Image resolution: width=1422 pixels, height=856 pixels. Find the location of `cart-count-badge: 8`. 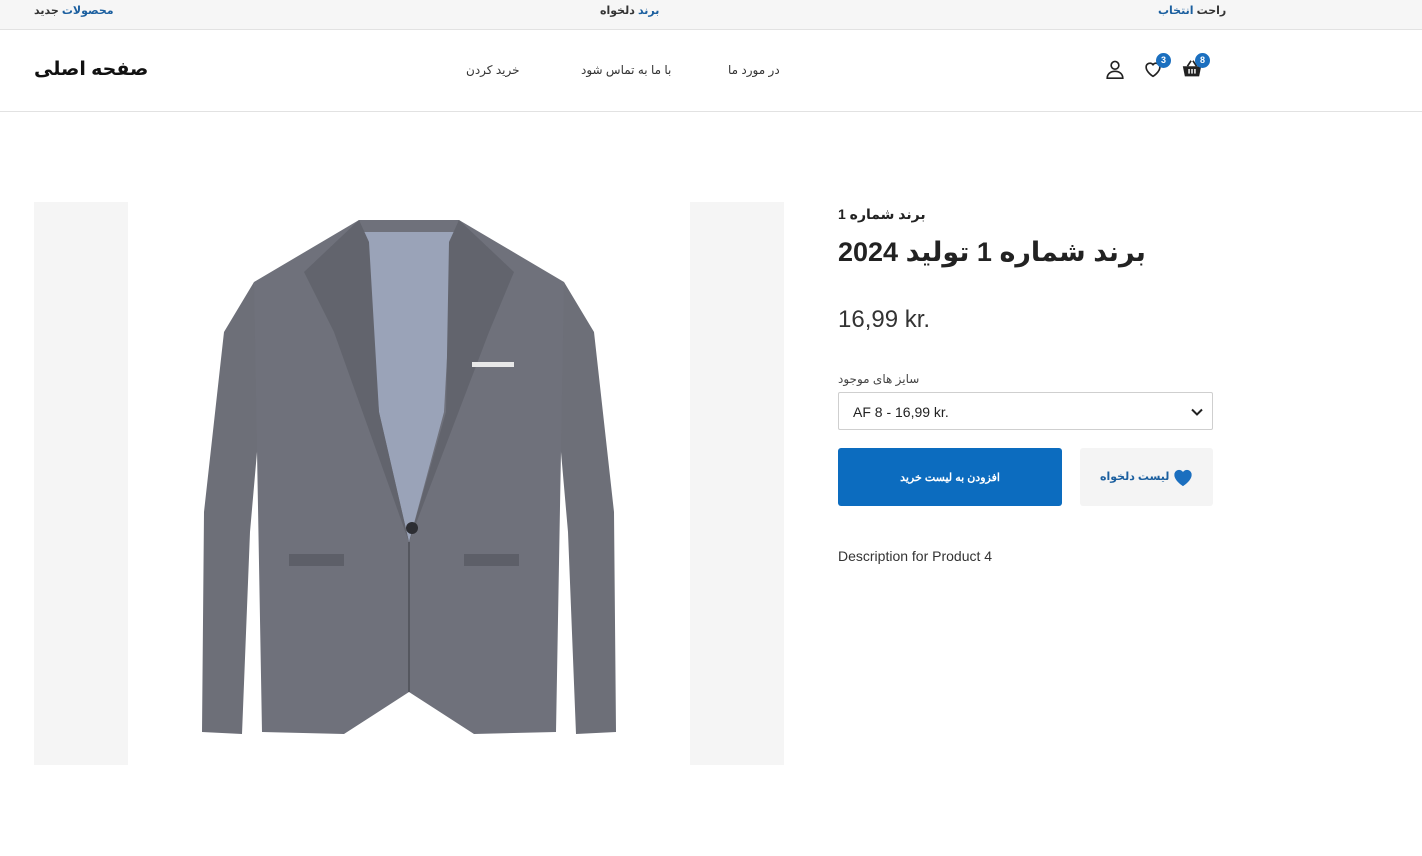

cart-count-badge: 8 is located at coordinates (1202, 60).